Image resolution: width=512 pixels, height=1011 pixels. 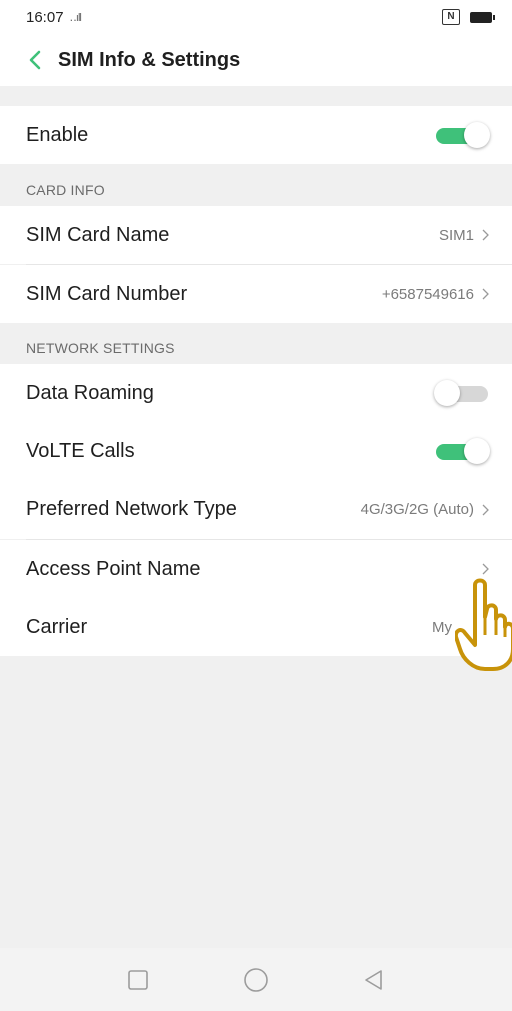 I want to click on access-point-name-value-wrap, so click(x=482, y=569).